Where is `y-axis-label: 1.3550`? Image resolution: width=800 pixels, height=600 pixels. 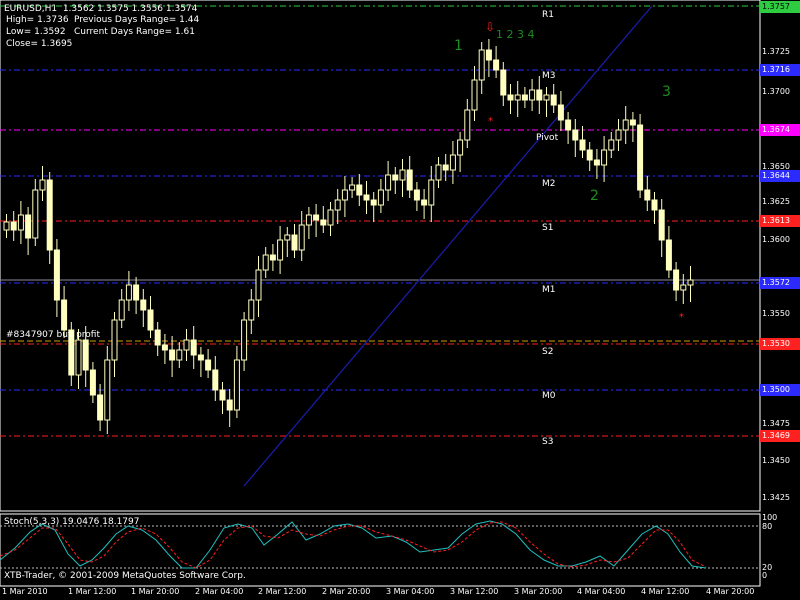 y-axis-label: 1.3550 is located at coordinates (776, 313).